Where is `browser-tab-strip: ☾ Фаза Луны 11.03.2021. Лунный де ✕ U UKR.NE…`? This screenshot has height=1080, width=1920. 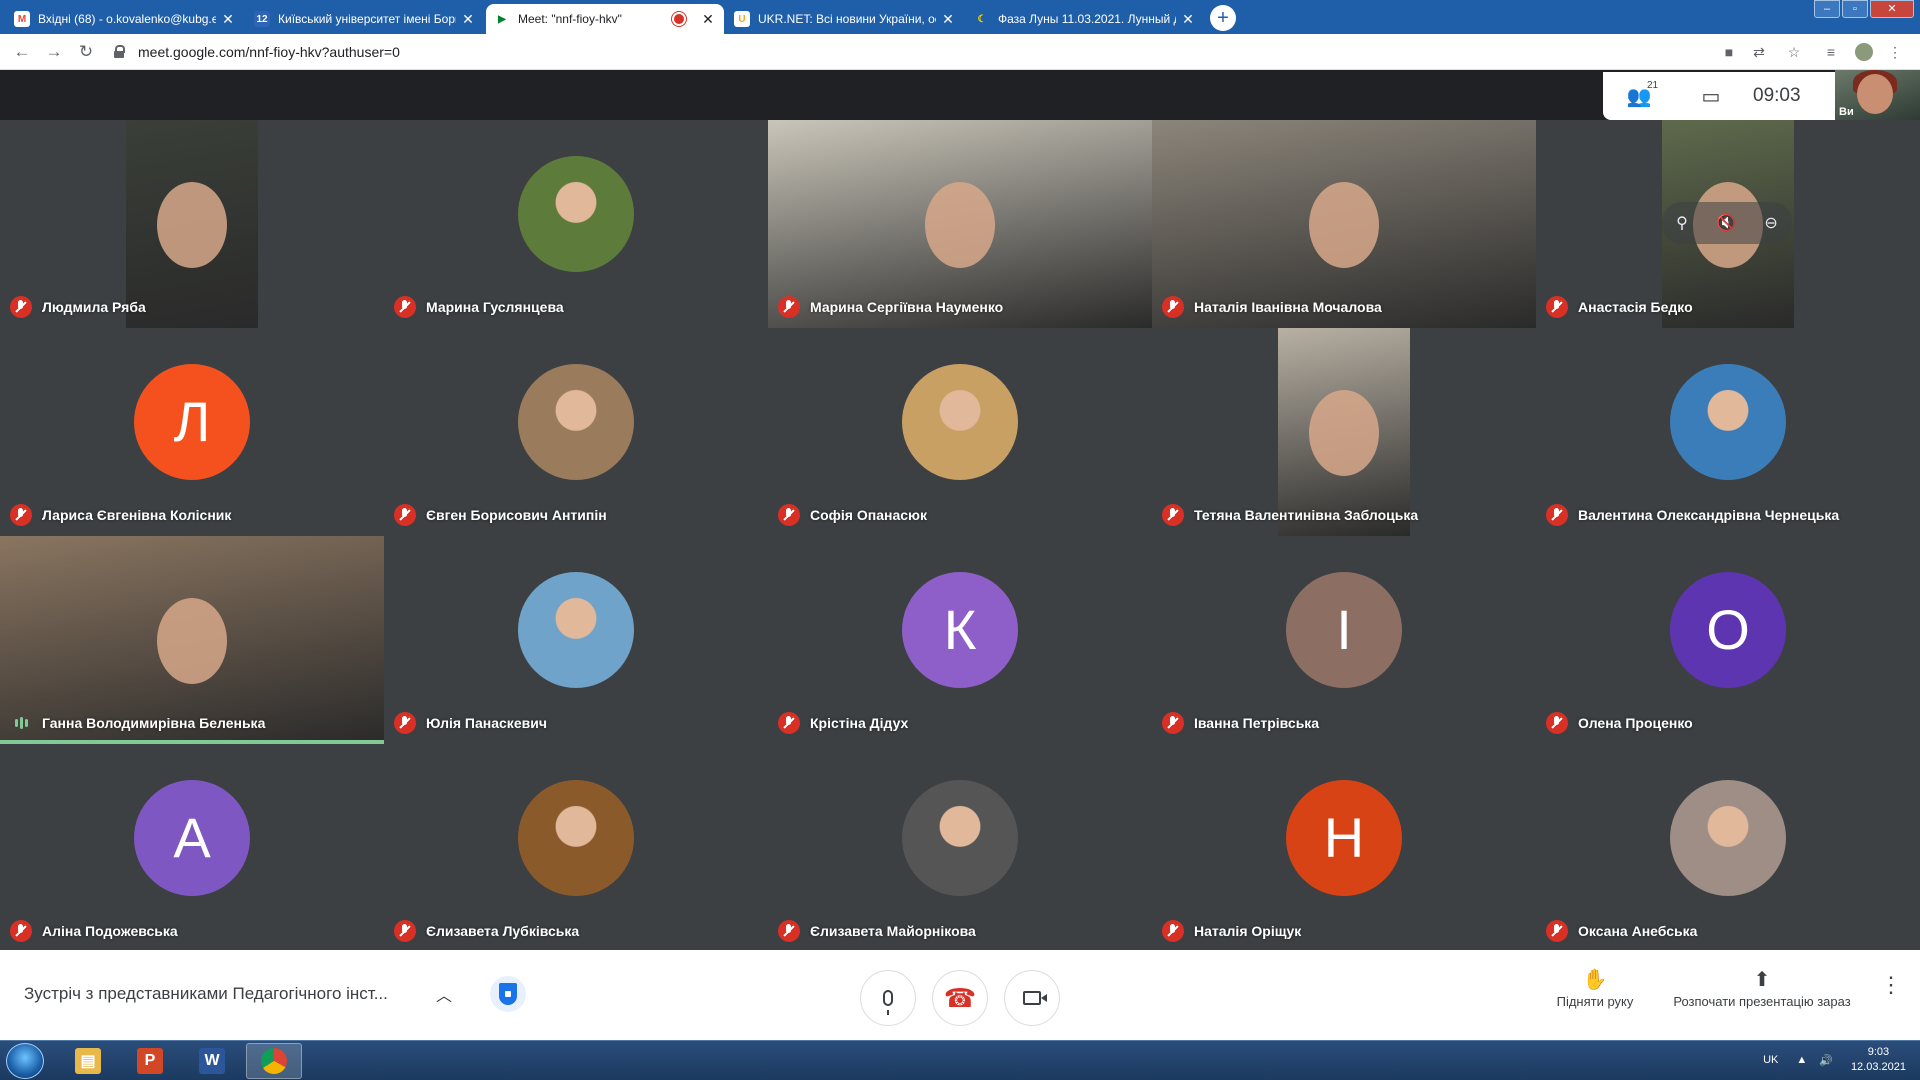
browser-tab-strip: ☾ Фаза Луны 11.03.2021. Лунный де ✕ U UKR.NE… is located at coordinates (960, 17).